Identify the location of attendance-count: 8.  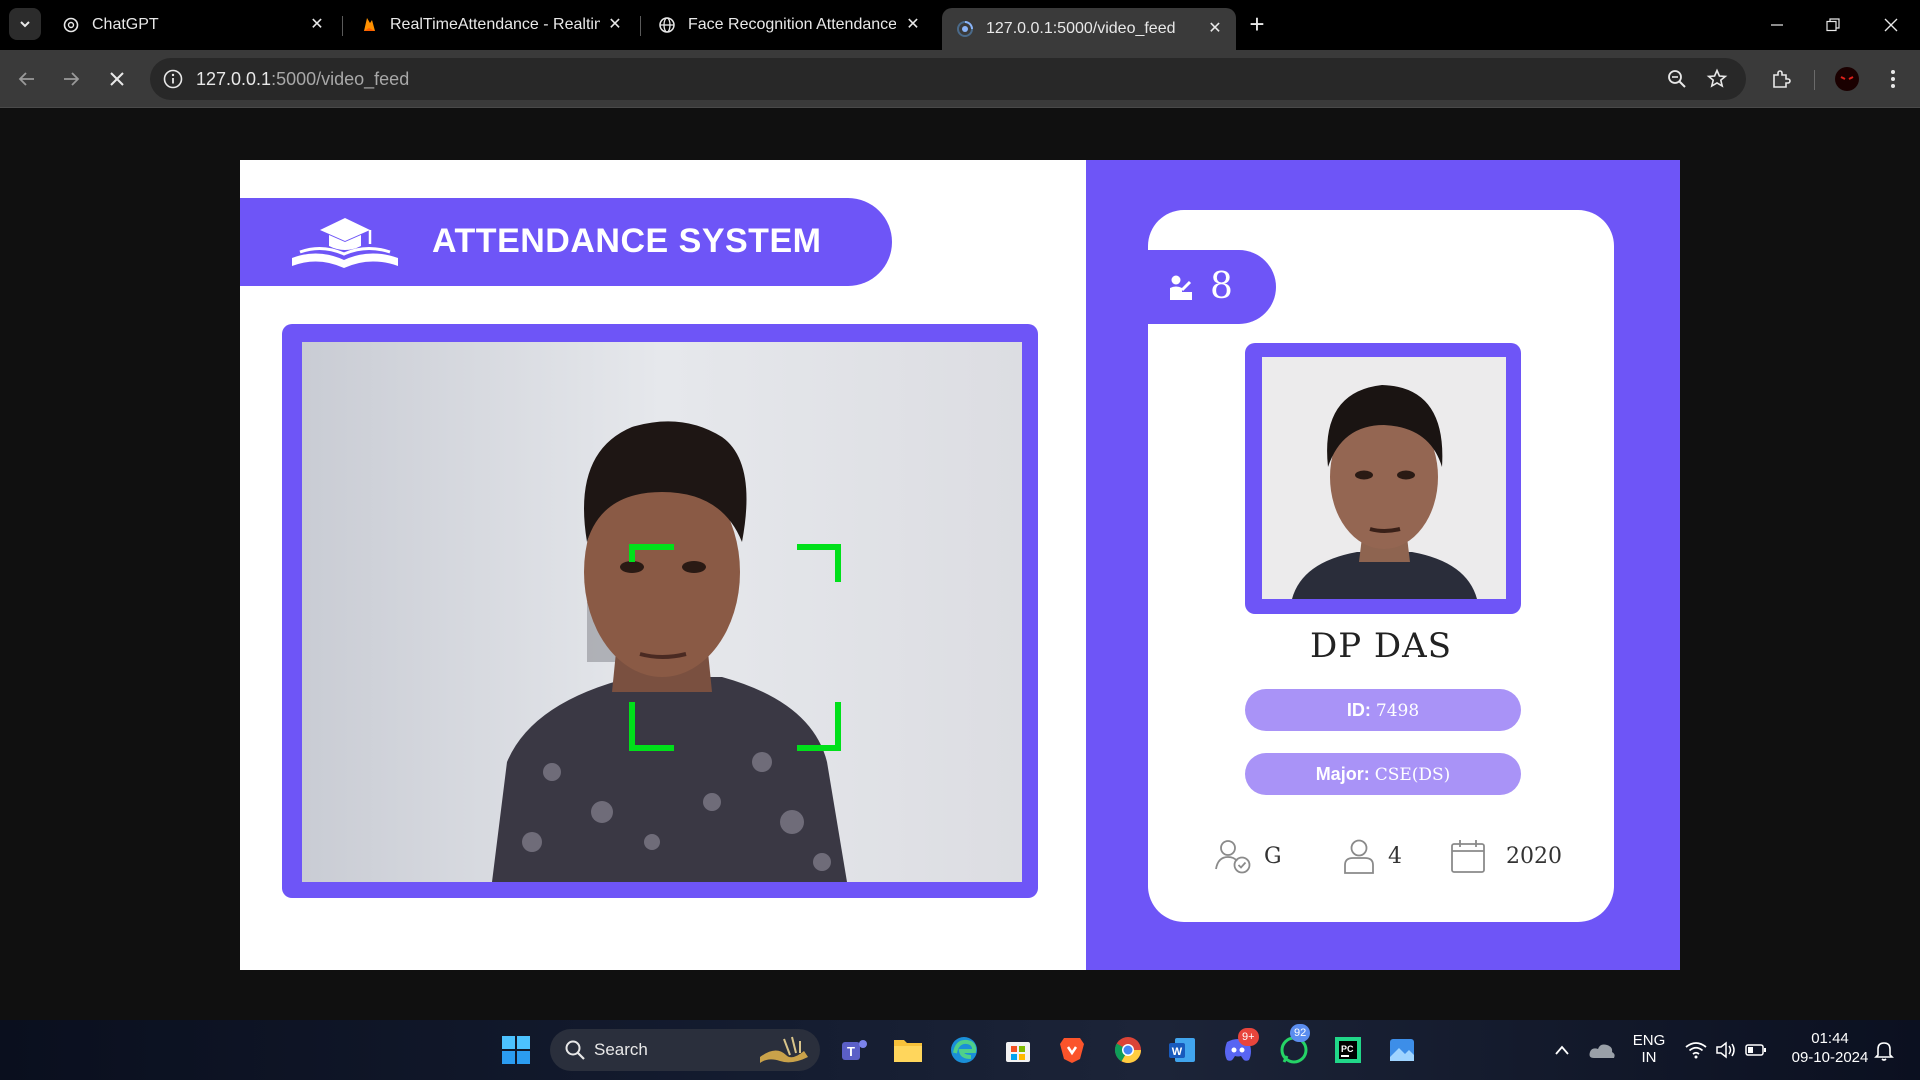
(1221, 286).